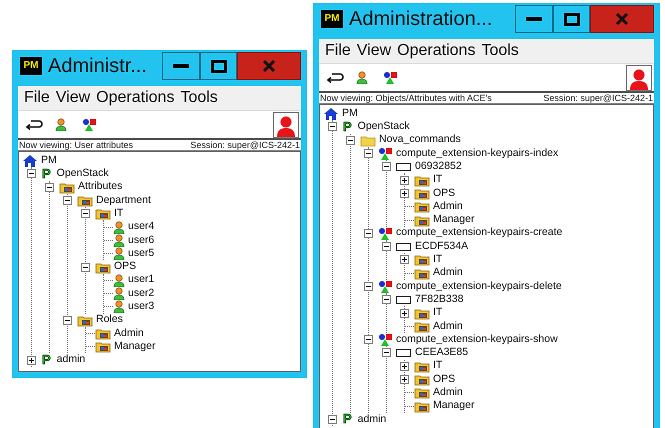 The height and width of the screenshot is (428, 665). Describe the element at coordinates (100, 187) in the screenshot. I see `tree-item: Attributes` at that location.